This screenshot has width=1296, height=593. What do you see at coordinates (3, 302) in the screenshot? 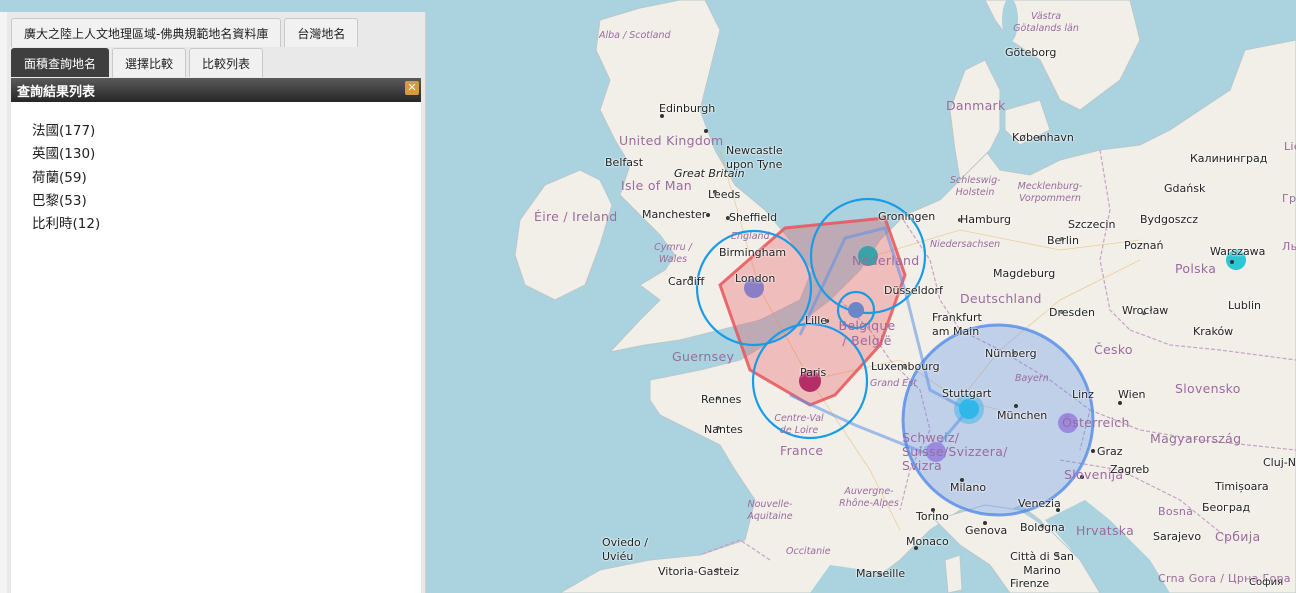
I see `panel-edge` at bounding box center [3, 302].